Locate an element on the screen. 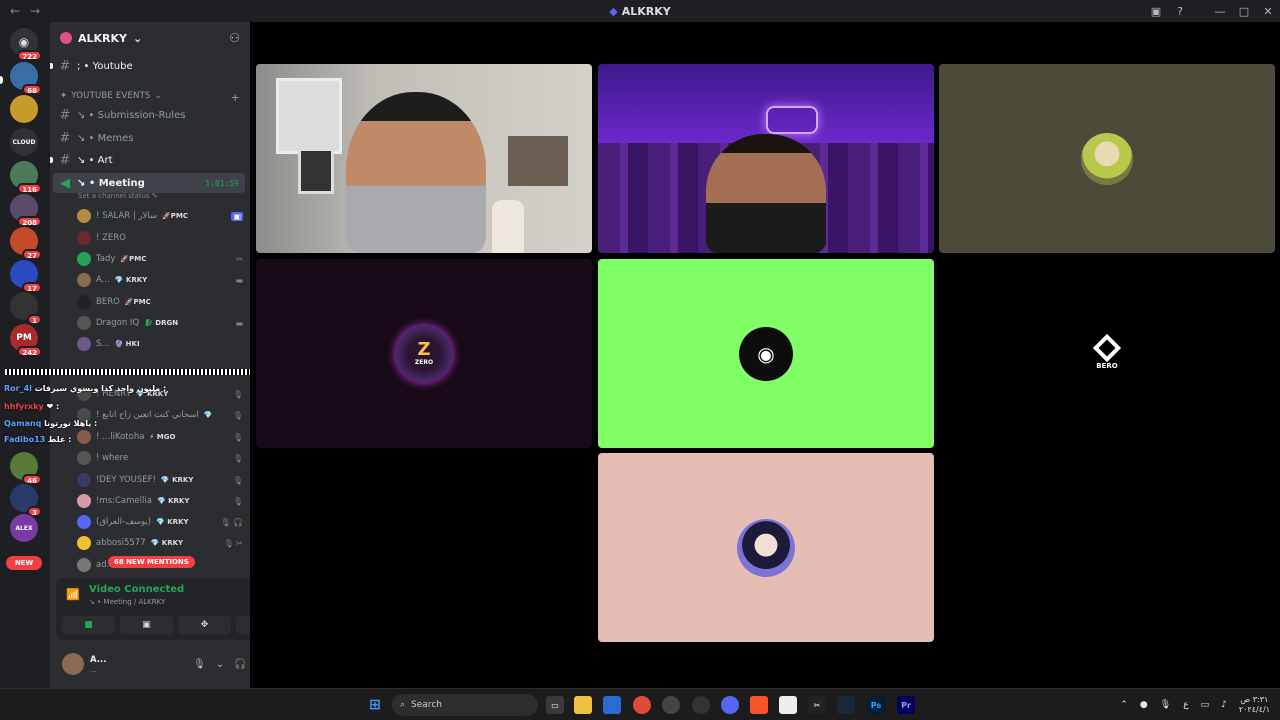 The width and height of the screenshot is (1280, 720). server-icon-7: 17 is located at coordinates (26, 276).